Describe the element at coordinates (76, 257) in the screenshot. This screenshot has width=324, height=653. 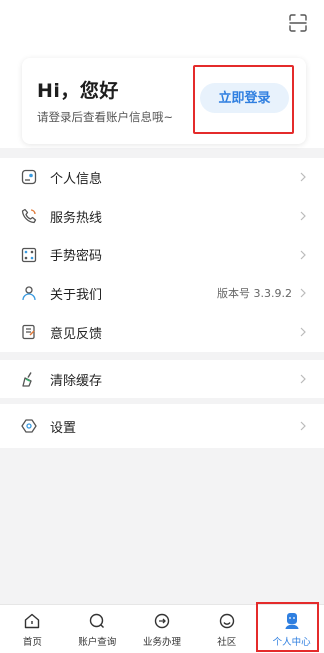
I see `menu-item-label: 手势密码` at that location.